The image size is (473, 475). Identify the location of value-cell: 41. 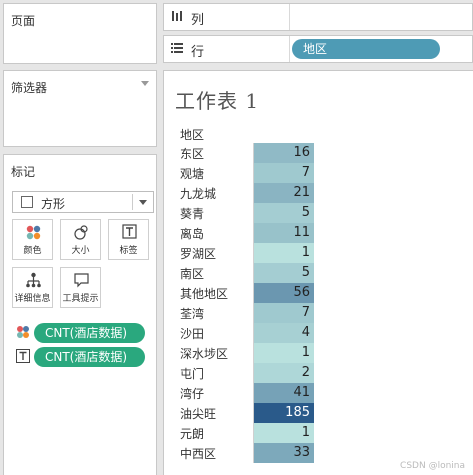
(284, 393).